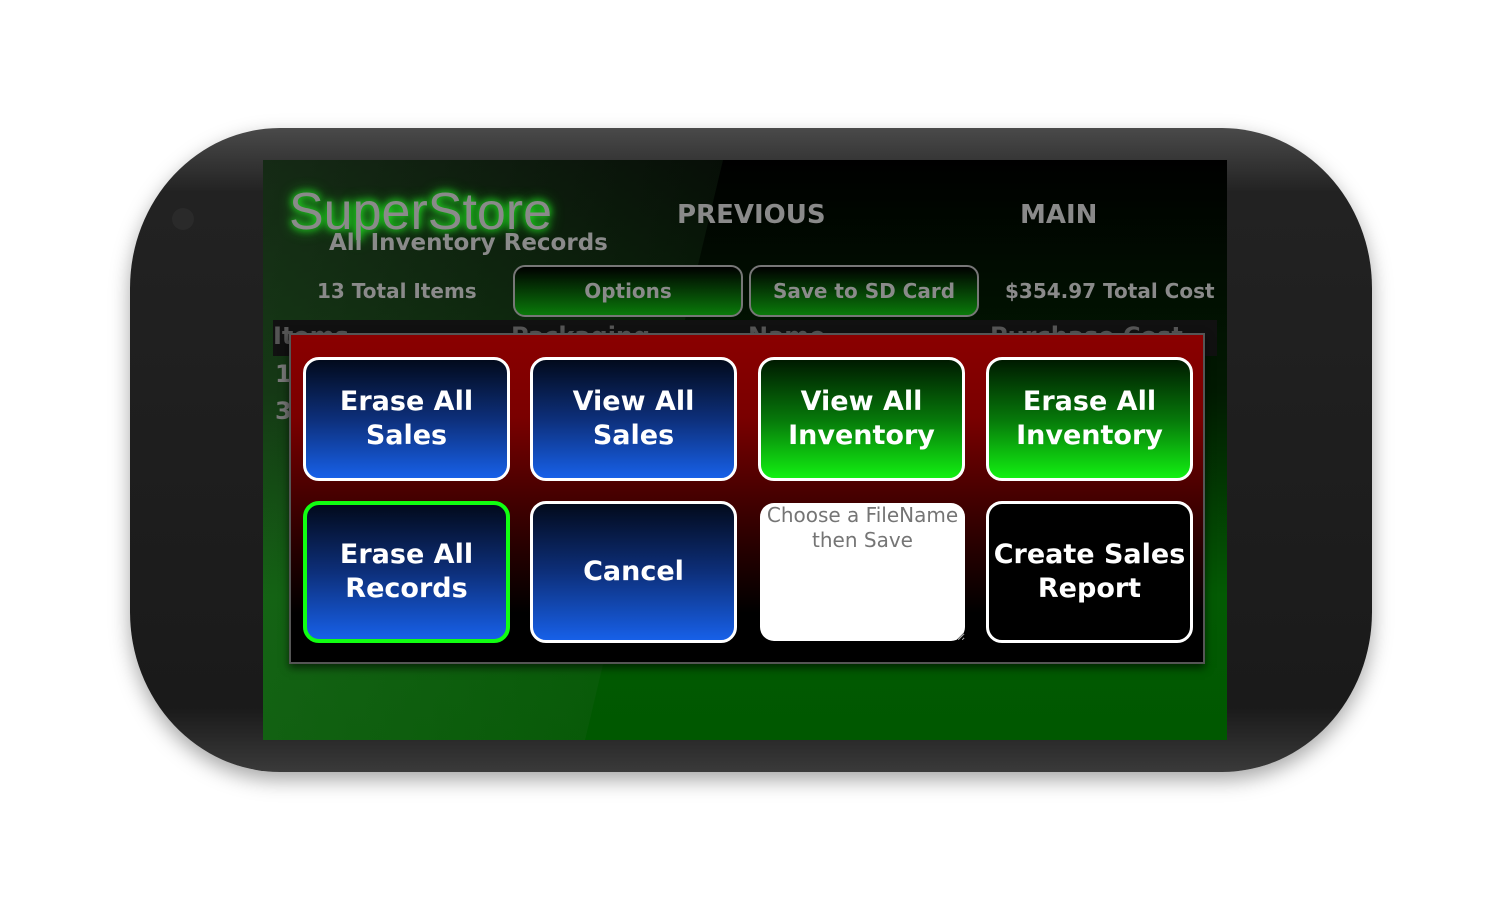  What do you see at coordinates (633, 419) in the screenshot?
I see `view-all-sales-button: View All Sales` at bounding box center [633, 419].